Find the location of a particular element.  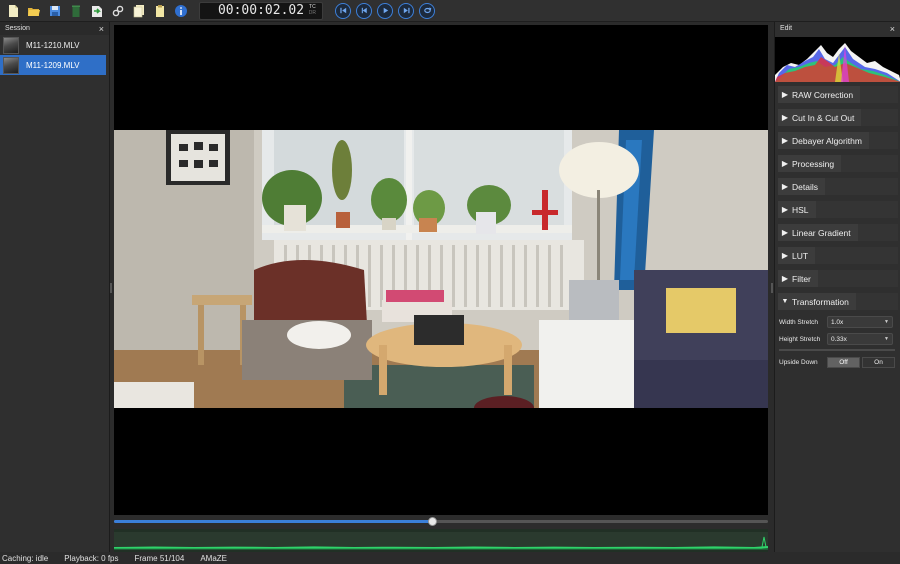

right-panel-resize-handle is located at coordinates (772, 288).